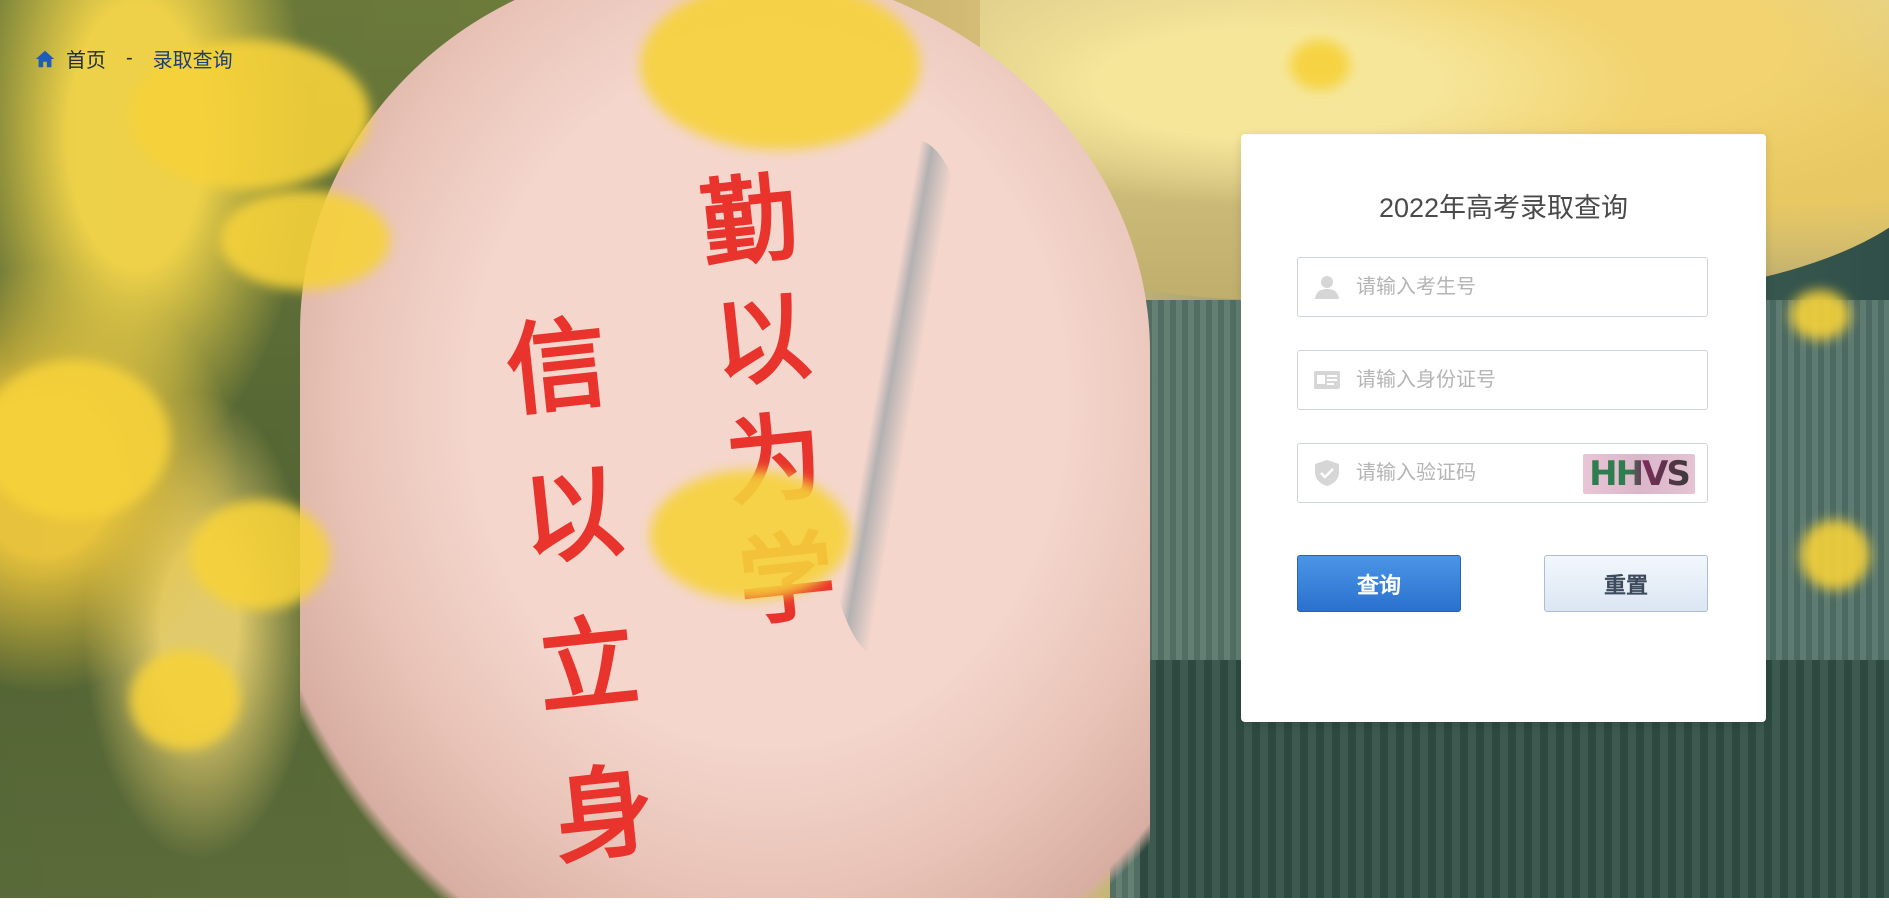 This screenshot has width=1889, height=923. What do you see at coordinates (1531, 287) in the screenshot?
I see `exam-number-input` at bounding box center [1531, 287].